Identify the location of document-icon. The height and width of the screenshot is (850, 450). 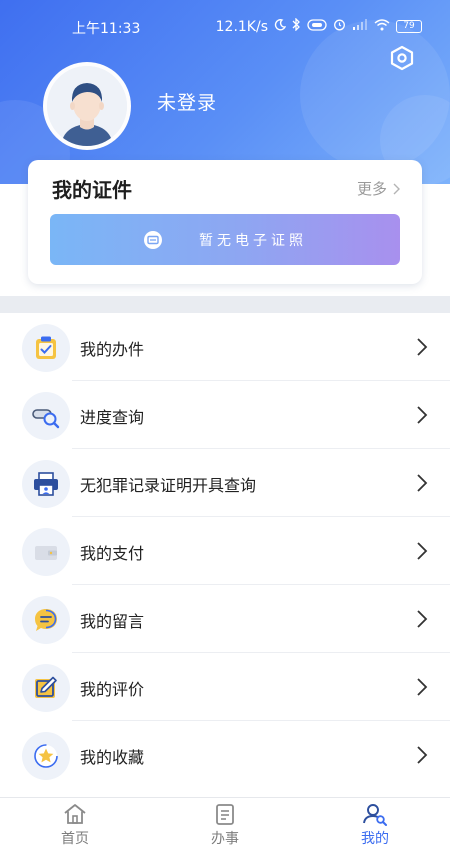
(225, 814).